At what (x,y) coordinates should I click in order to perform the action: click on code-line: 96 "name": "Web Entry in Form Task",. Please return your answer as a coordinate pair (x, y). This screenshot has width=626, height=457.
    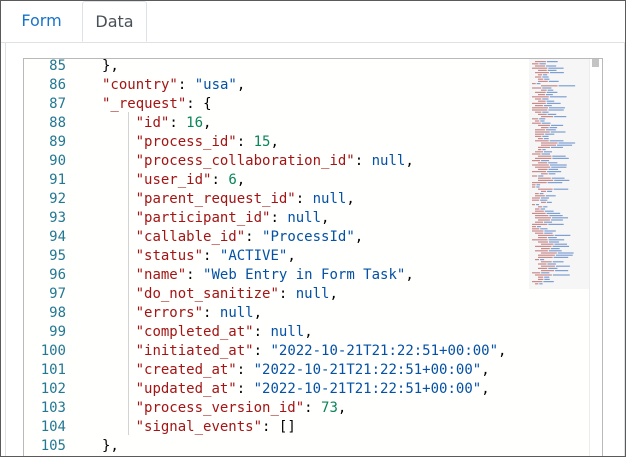
    Looking at the image, I should click on (276, 275).